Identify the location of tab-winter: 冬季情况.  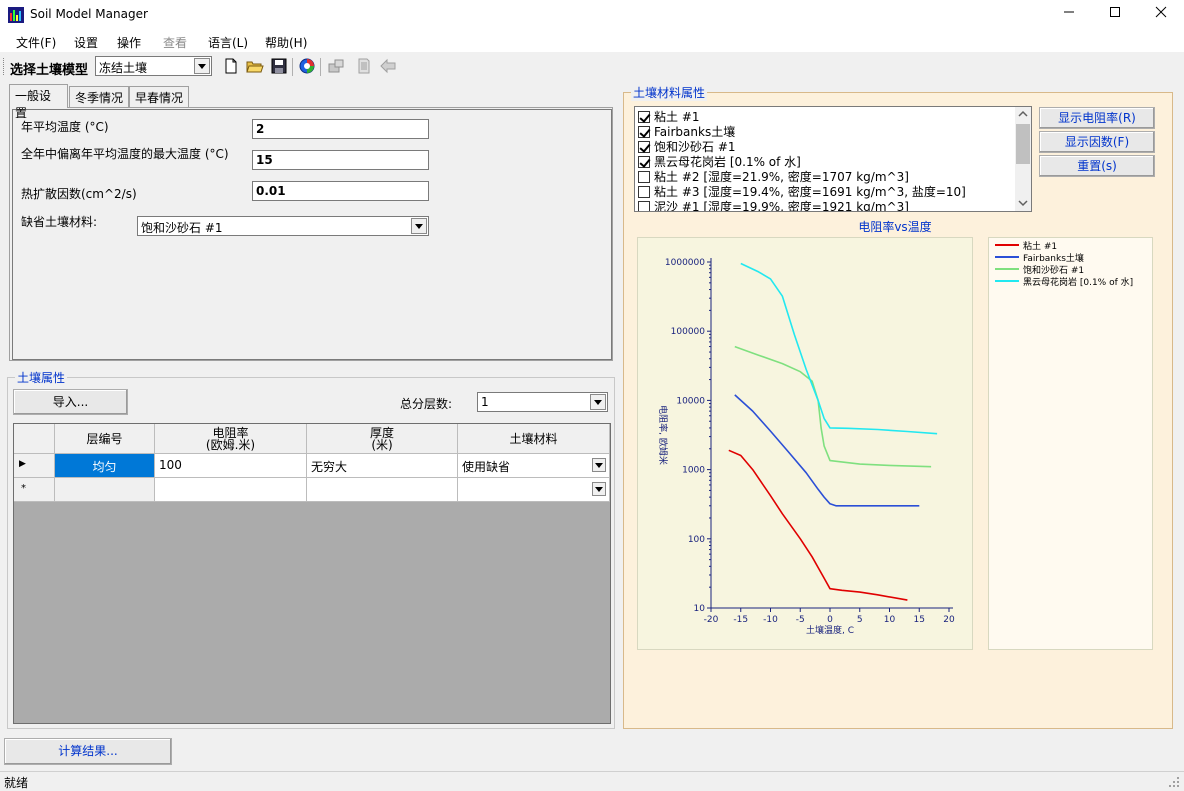
(99, 96).